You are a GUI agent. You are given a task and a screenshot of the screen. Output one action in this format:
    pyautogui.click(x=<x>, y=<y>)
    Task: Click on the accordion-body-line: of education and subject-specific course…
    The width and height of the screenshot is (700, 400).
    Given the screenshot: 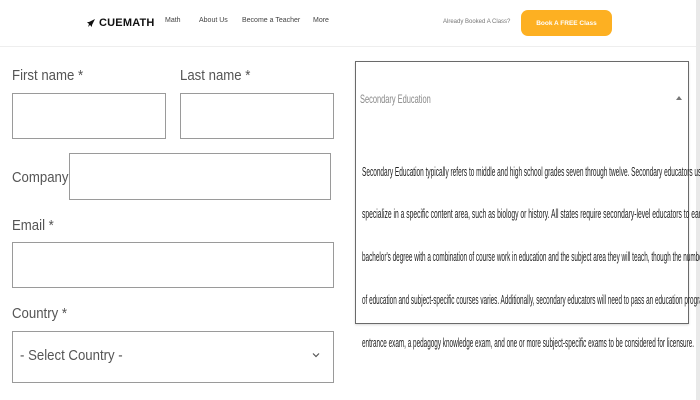 What is the action you would take?
    pyautogui.click(x=531, y=300)
    